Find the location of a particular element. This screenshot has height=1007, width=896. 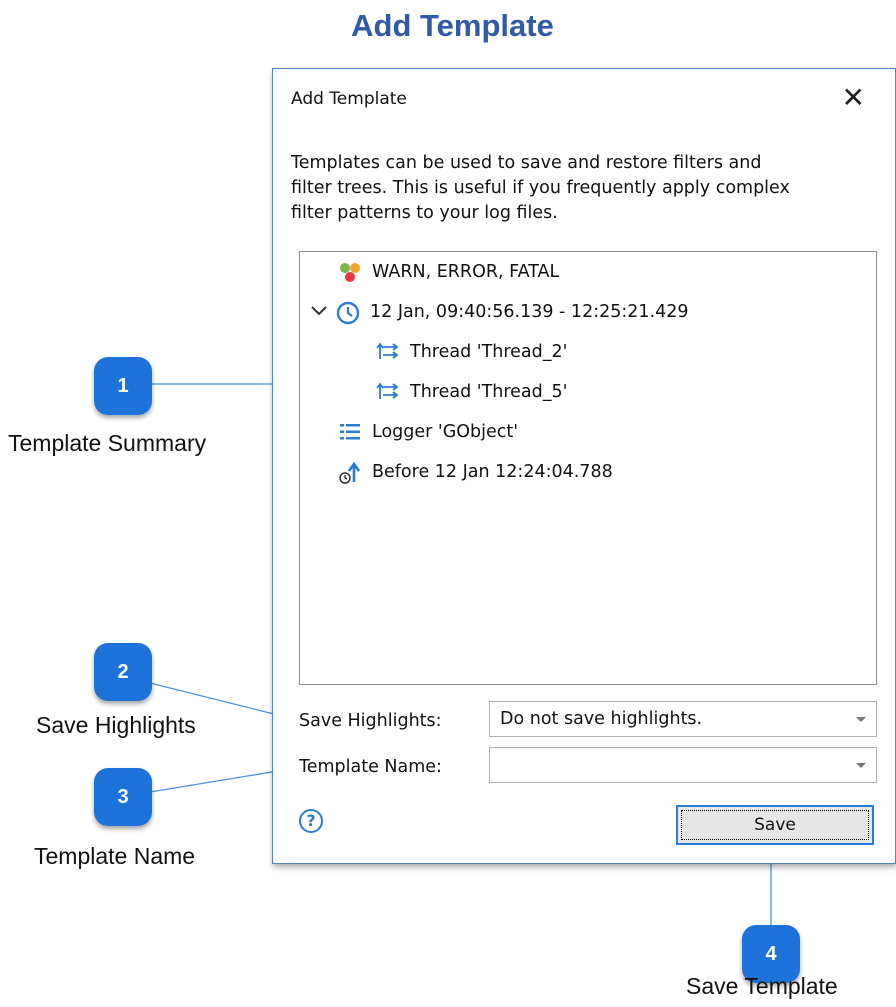

callout-label-template-summary: Template Summary is located at coordinates (107, 443).